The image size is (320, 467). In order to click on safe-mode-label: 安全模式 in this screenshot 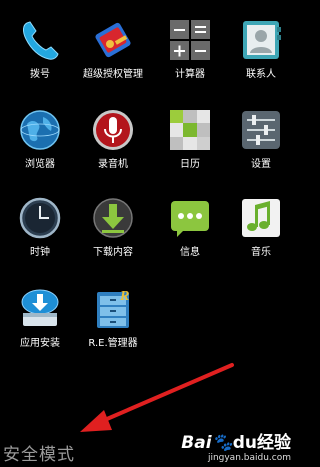, I will do `click(39, 455)`.